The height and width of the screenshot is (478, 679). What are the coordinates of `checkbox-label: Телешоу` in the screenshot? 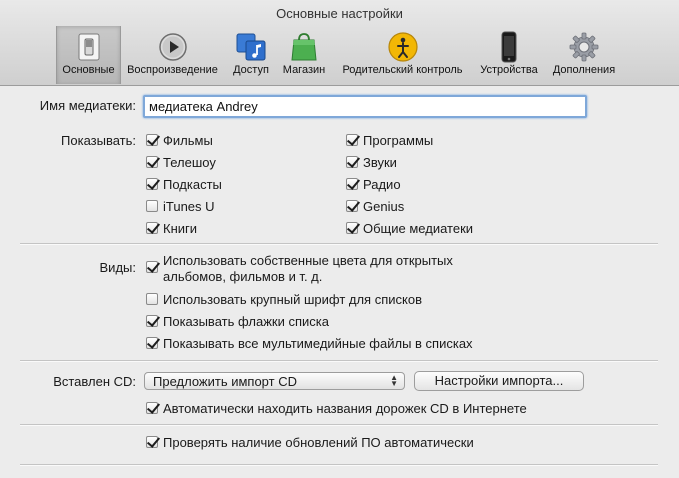 It's located at (189, 162).